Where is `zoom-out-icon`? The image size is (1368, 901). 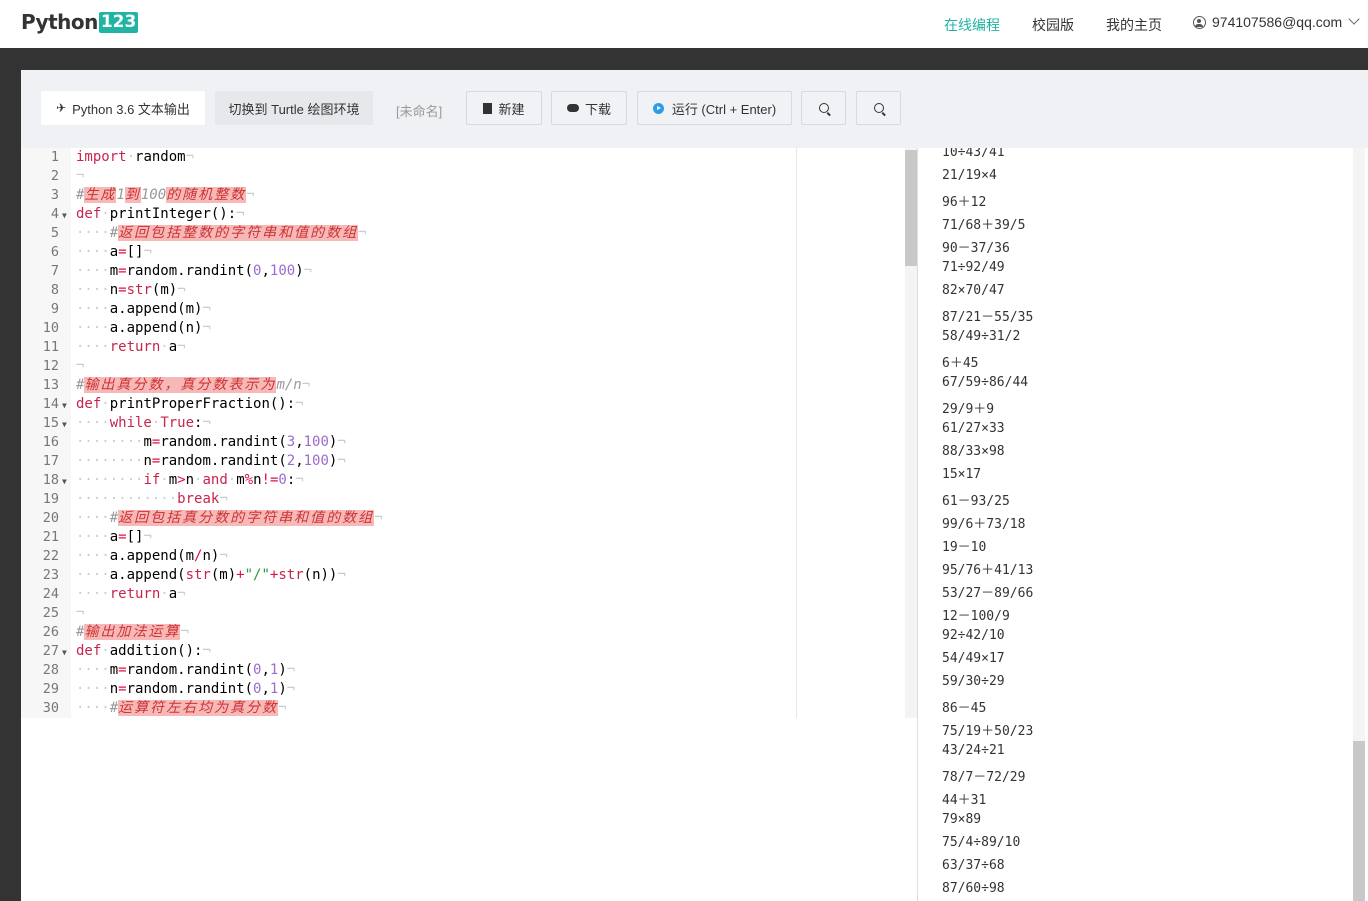
zoom-out-icon is located at coordinates (878, 108).